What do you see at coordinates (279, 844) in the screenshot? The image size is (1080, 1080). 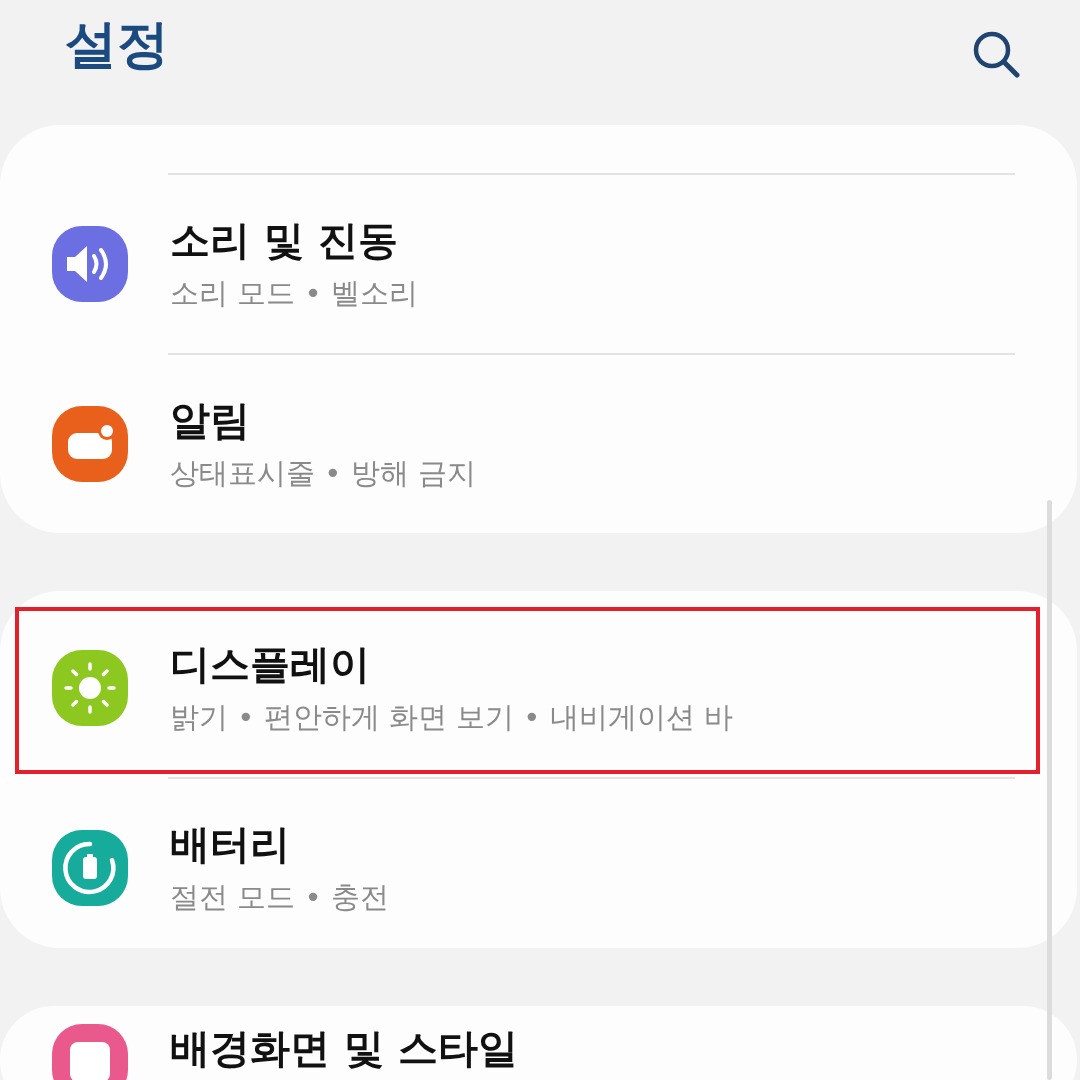 I see `setting-title: 배터리` at bounding box center [279, 844].